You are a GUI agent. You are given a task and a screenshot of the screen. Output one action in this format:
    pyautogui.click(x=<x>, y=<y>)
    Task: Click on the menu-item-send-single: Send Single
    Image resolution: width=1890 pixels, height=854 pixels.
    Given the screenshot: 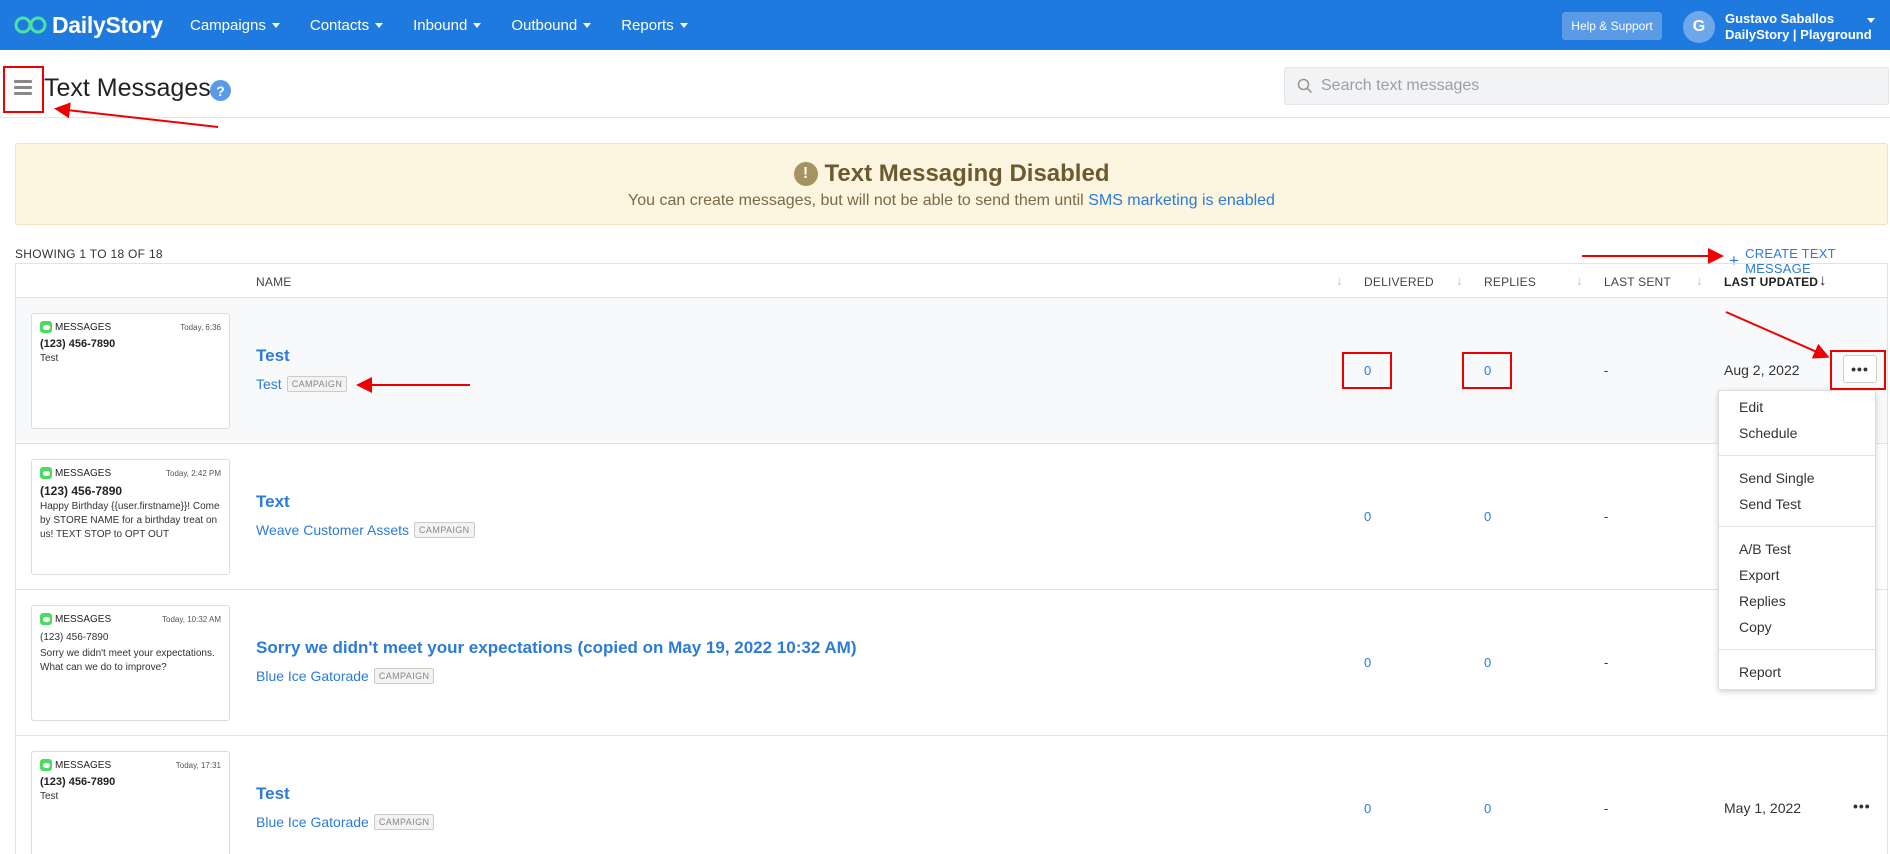 What is the action you would take?
    pyautogui.click(x=1777, y=478)
    